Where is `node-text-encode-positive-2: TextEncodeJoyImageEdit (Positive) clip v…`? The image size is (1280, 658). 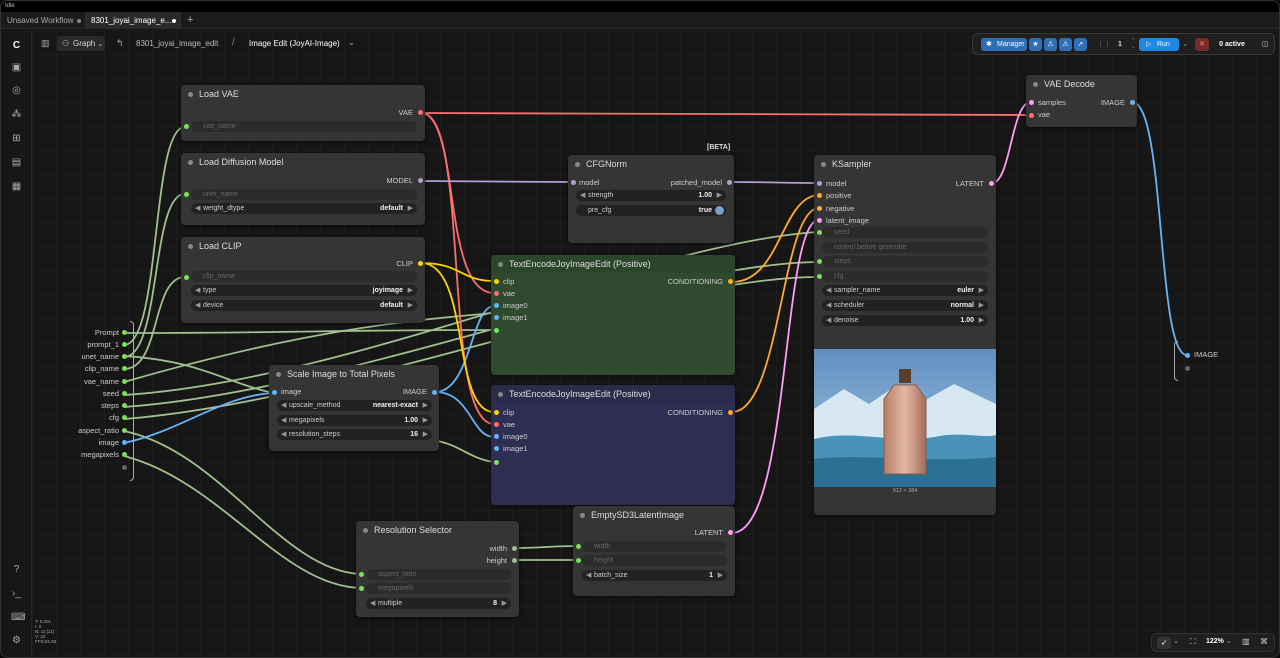
node-text-encode-positive-2: TextEncodeJoyImageEdit (Positive) clip v… is located at coordinates (613, 445).